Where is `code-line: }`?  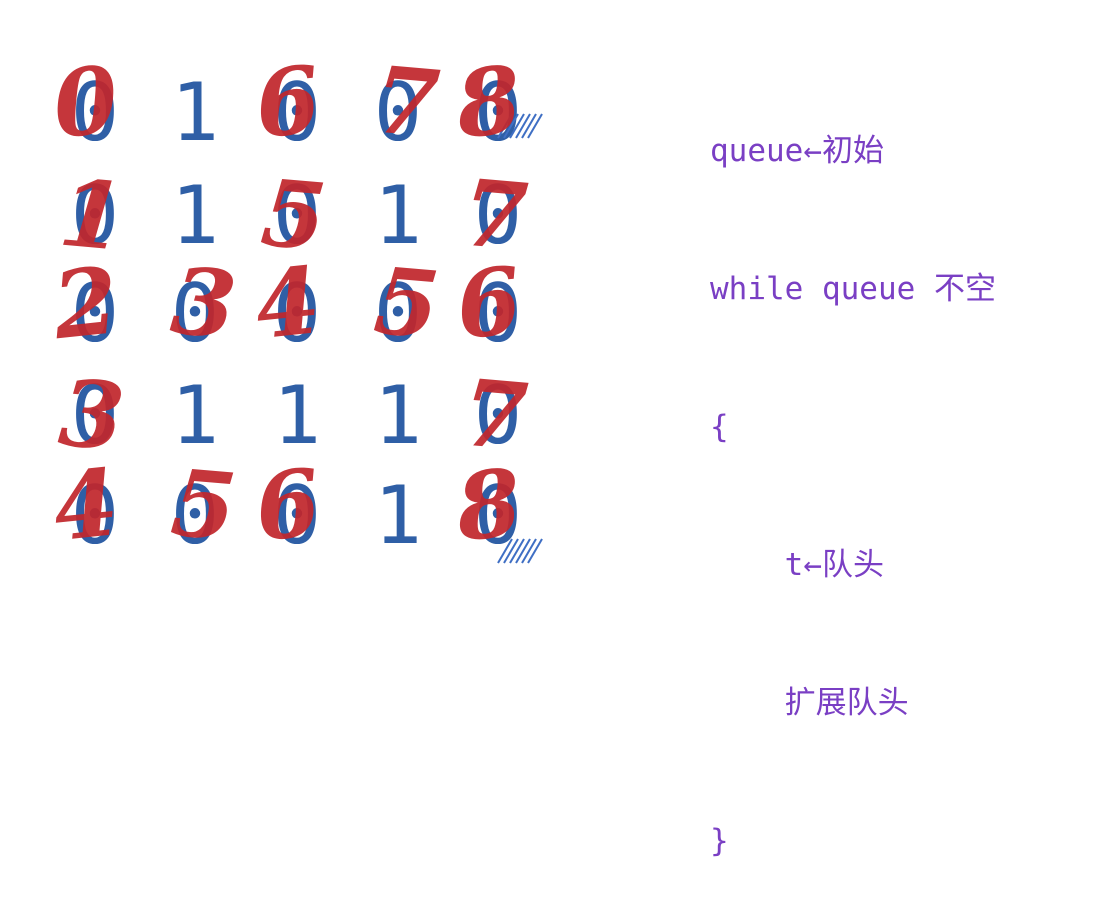
code-line: } is located at coordinates (719, 841).